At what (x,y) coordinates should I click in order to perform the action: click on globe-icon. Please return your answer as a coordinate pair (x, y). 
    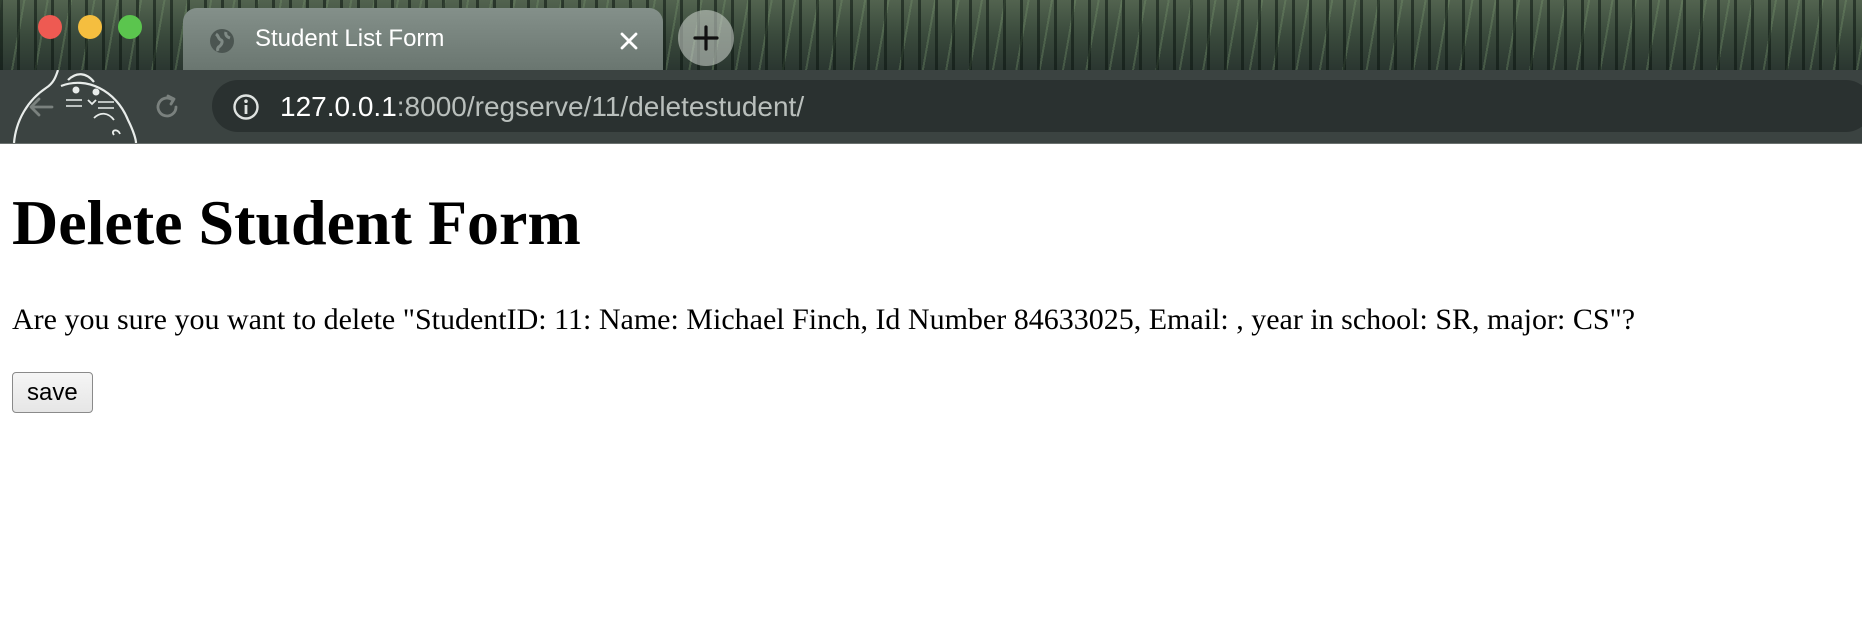
    Looking at the image, I should click on (222, 41).